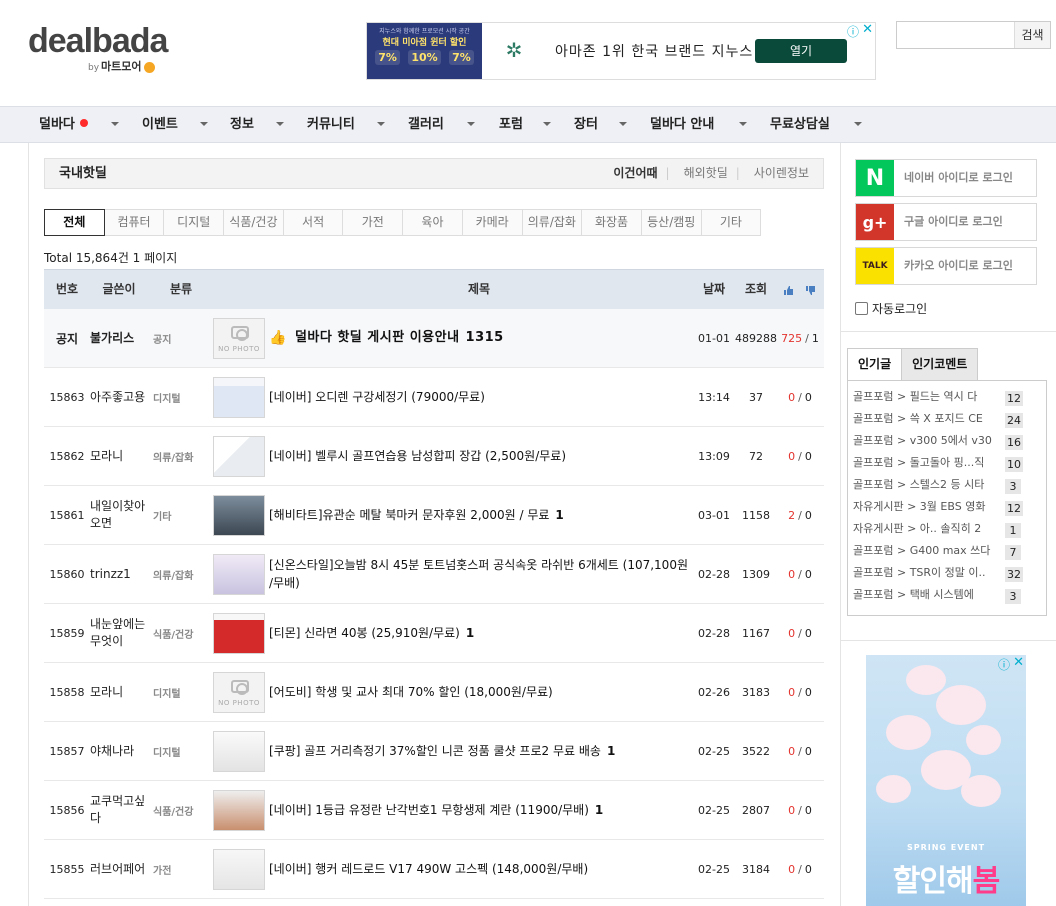  Describe the element at coordinates (928, 595) in the screenshot. I see `popular-text: 골프포럼 > 택배 시스템에` at that location.